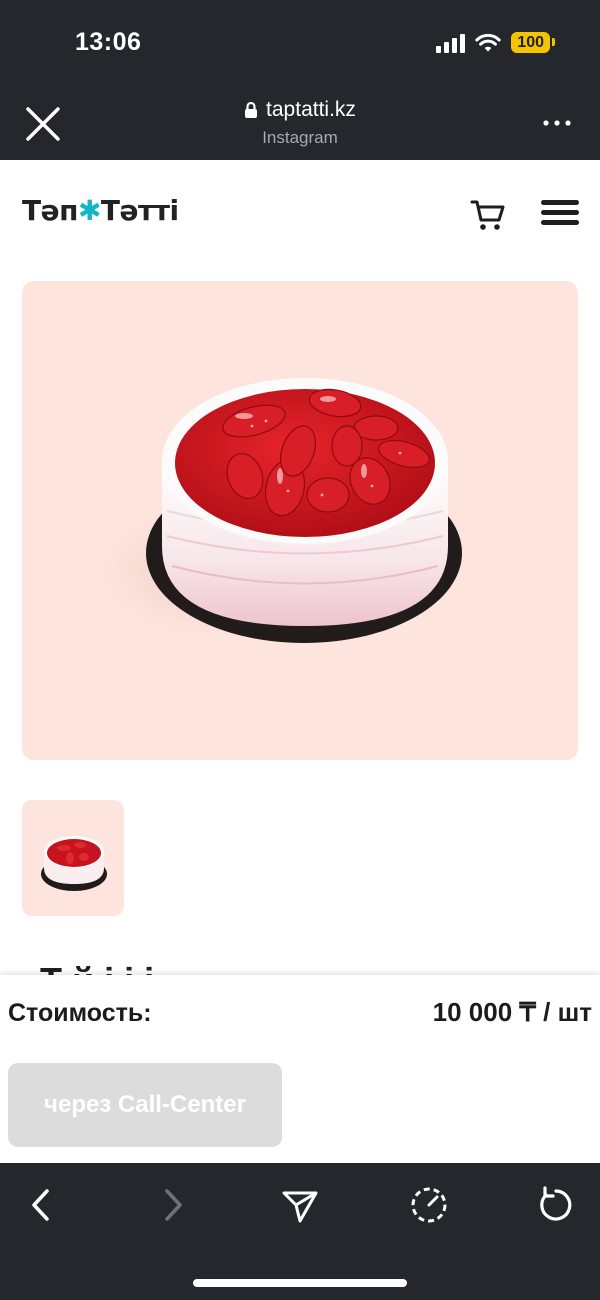  I want to click on hamburger-menu-icon, so click(560, 215).